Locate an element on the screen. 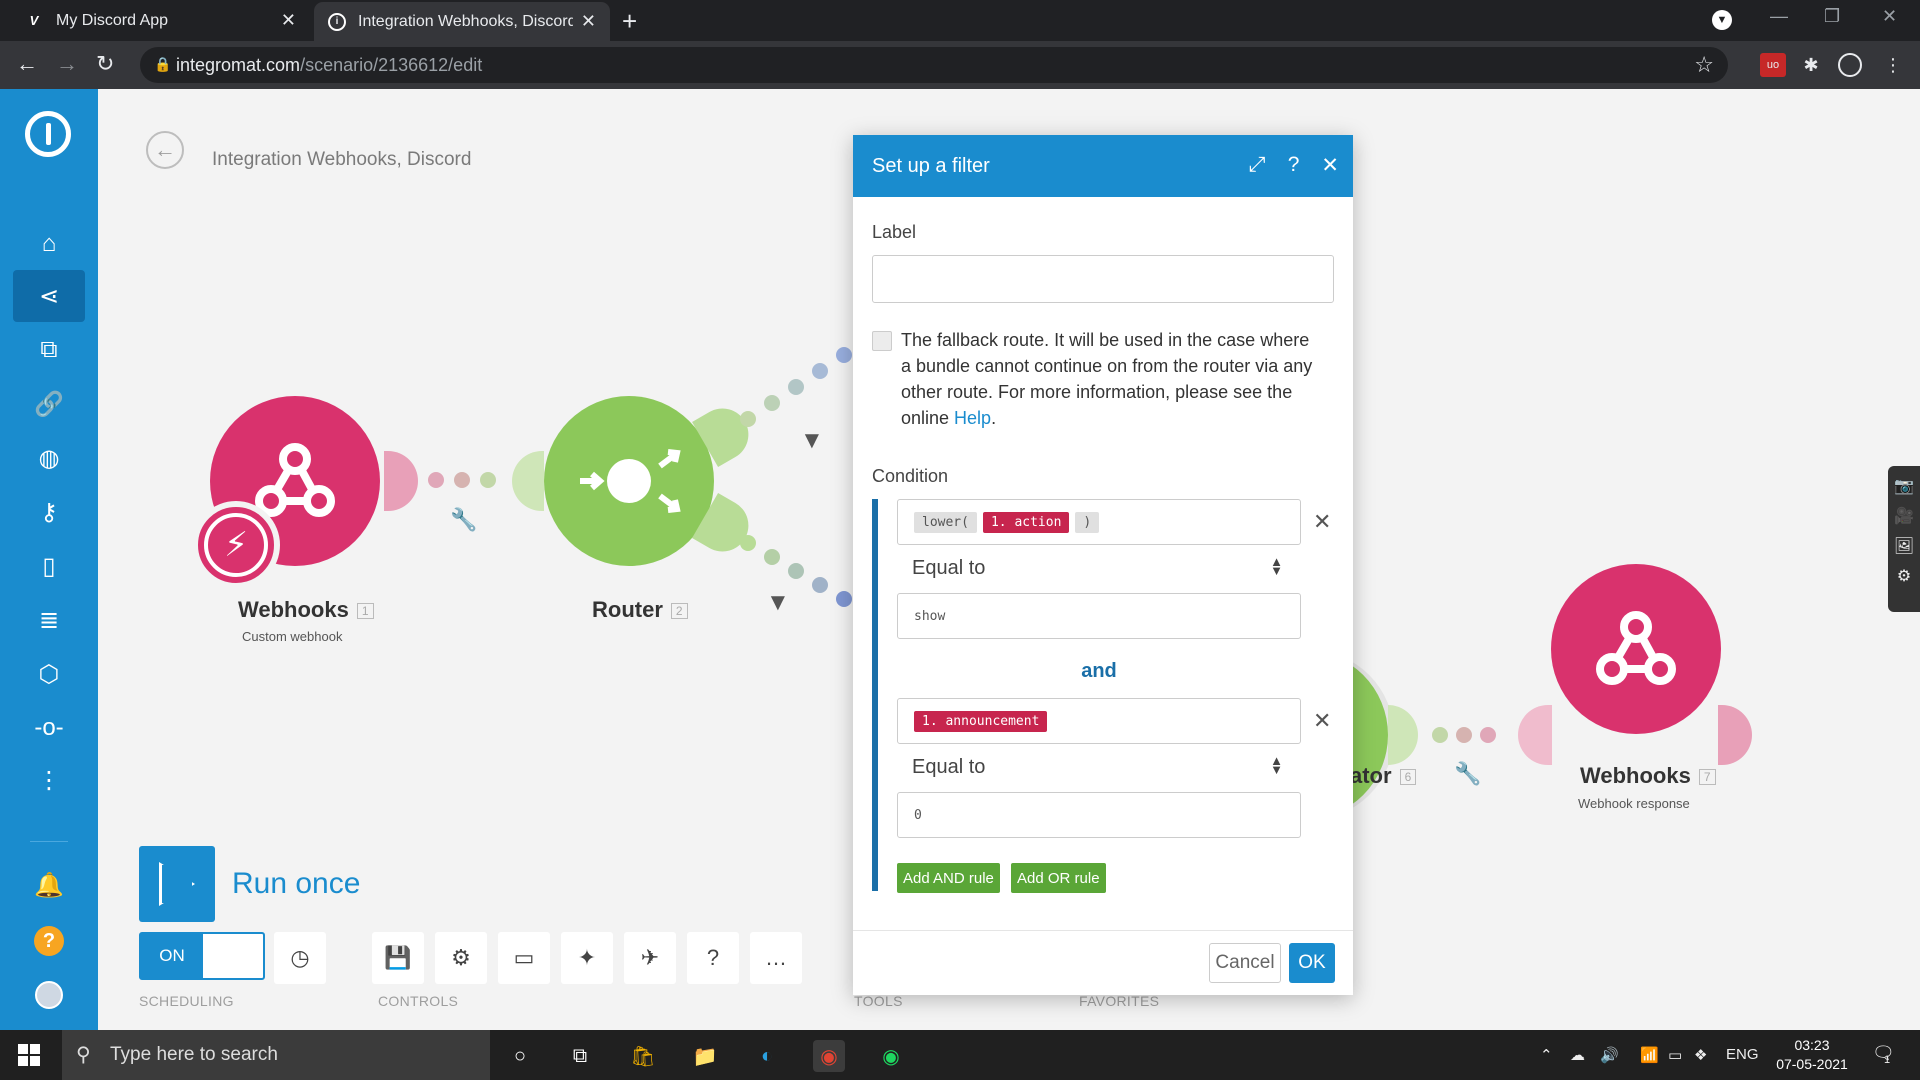 This screenshot has height=1080, width=1920. store-bag-icon: 🛍 is located at coordinates (643, 1056).